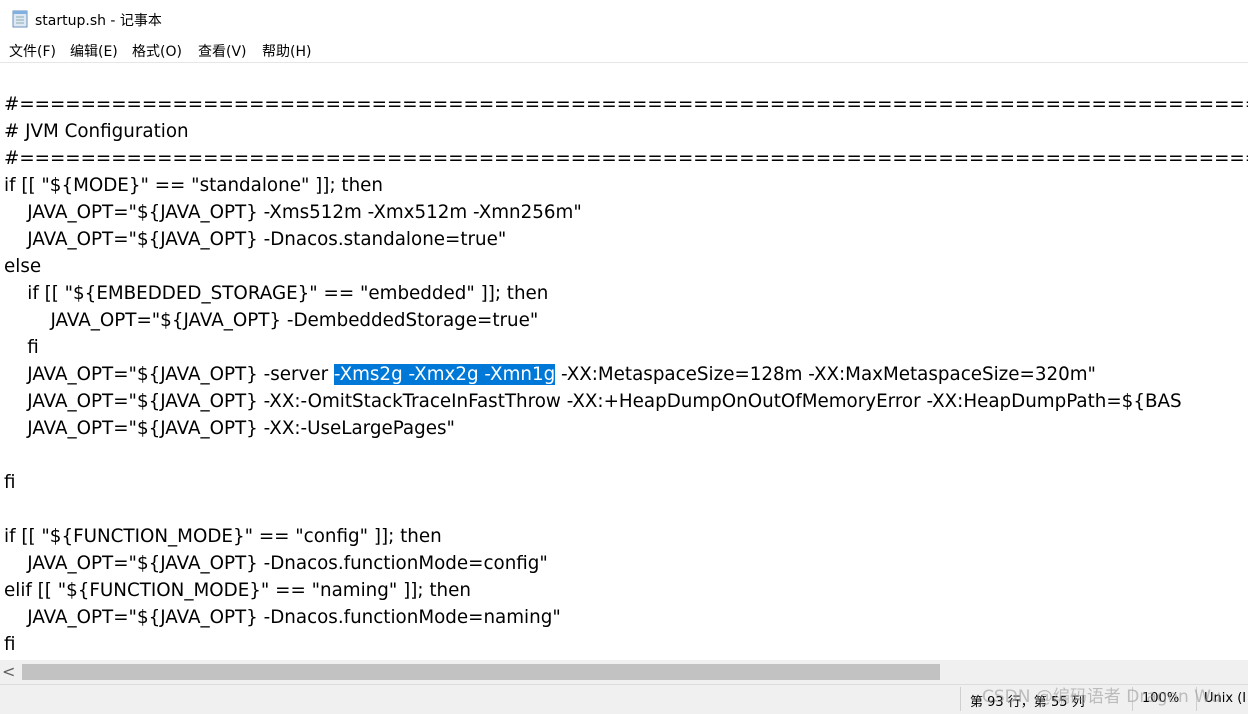 This screenshot has height=714, width=1248. What do you see at coordinates (169, 374) in the screenshot?
I see `code-text: JAVA_OPT="${JAVA_OPT} -server` at bounding box center [169, 374].